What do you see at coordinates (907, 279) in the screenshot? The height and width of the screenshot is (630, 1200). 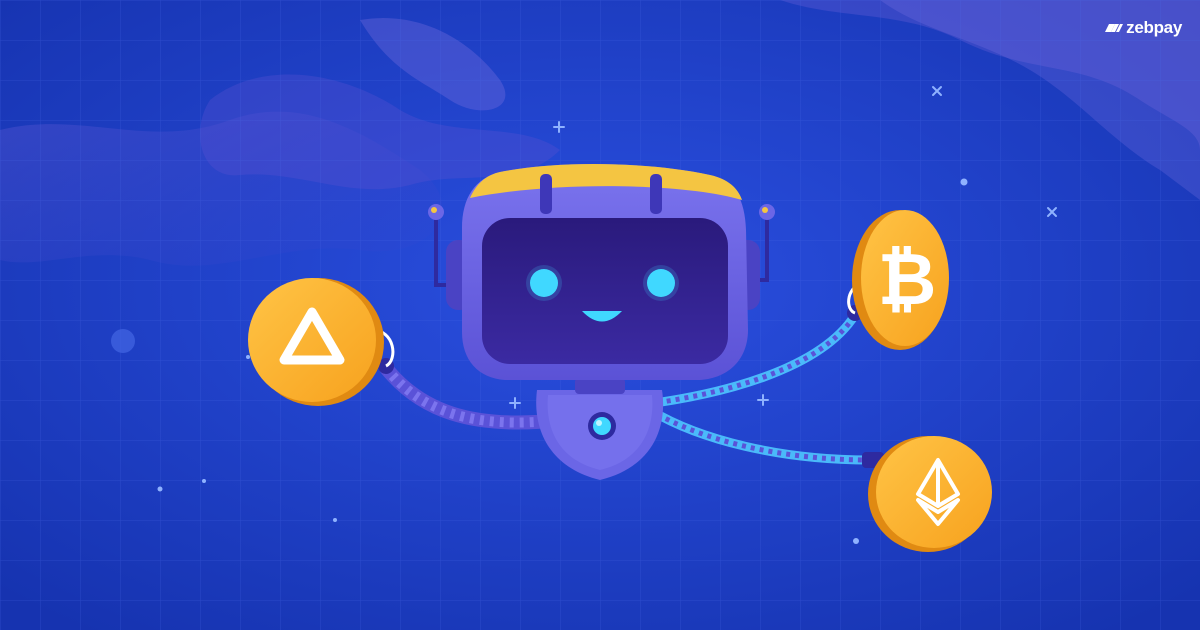 I see `bitcoin-icon: ₿` at bounding box center [907, 279].